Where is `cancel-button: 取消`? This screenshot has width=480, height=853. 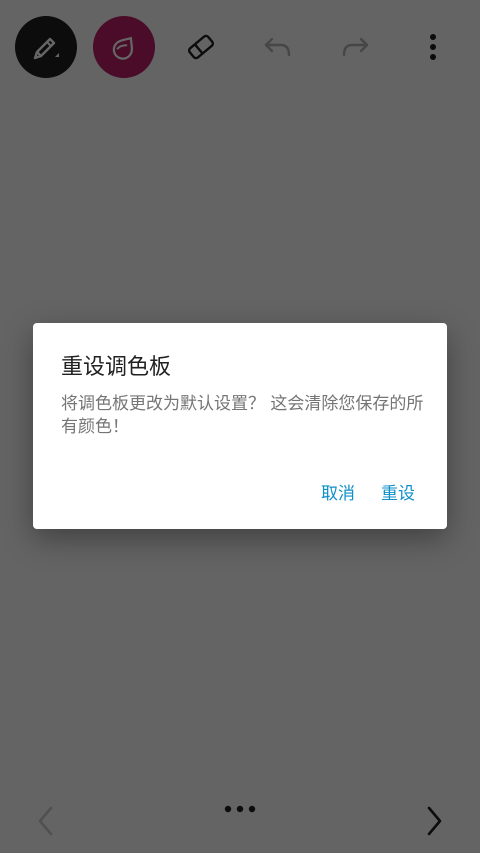
cancel-button: 取消 is located at coordinates (338, 491).